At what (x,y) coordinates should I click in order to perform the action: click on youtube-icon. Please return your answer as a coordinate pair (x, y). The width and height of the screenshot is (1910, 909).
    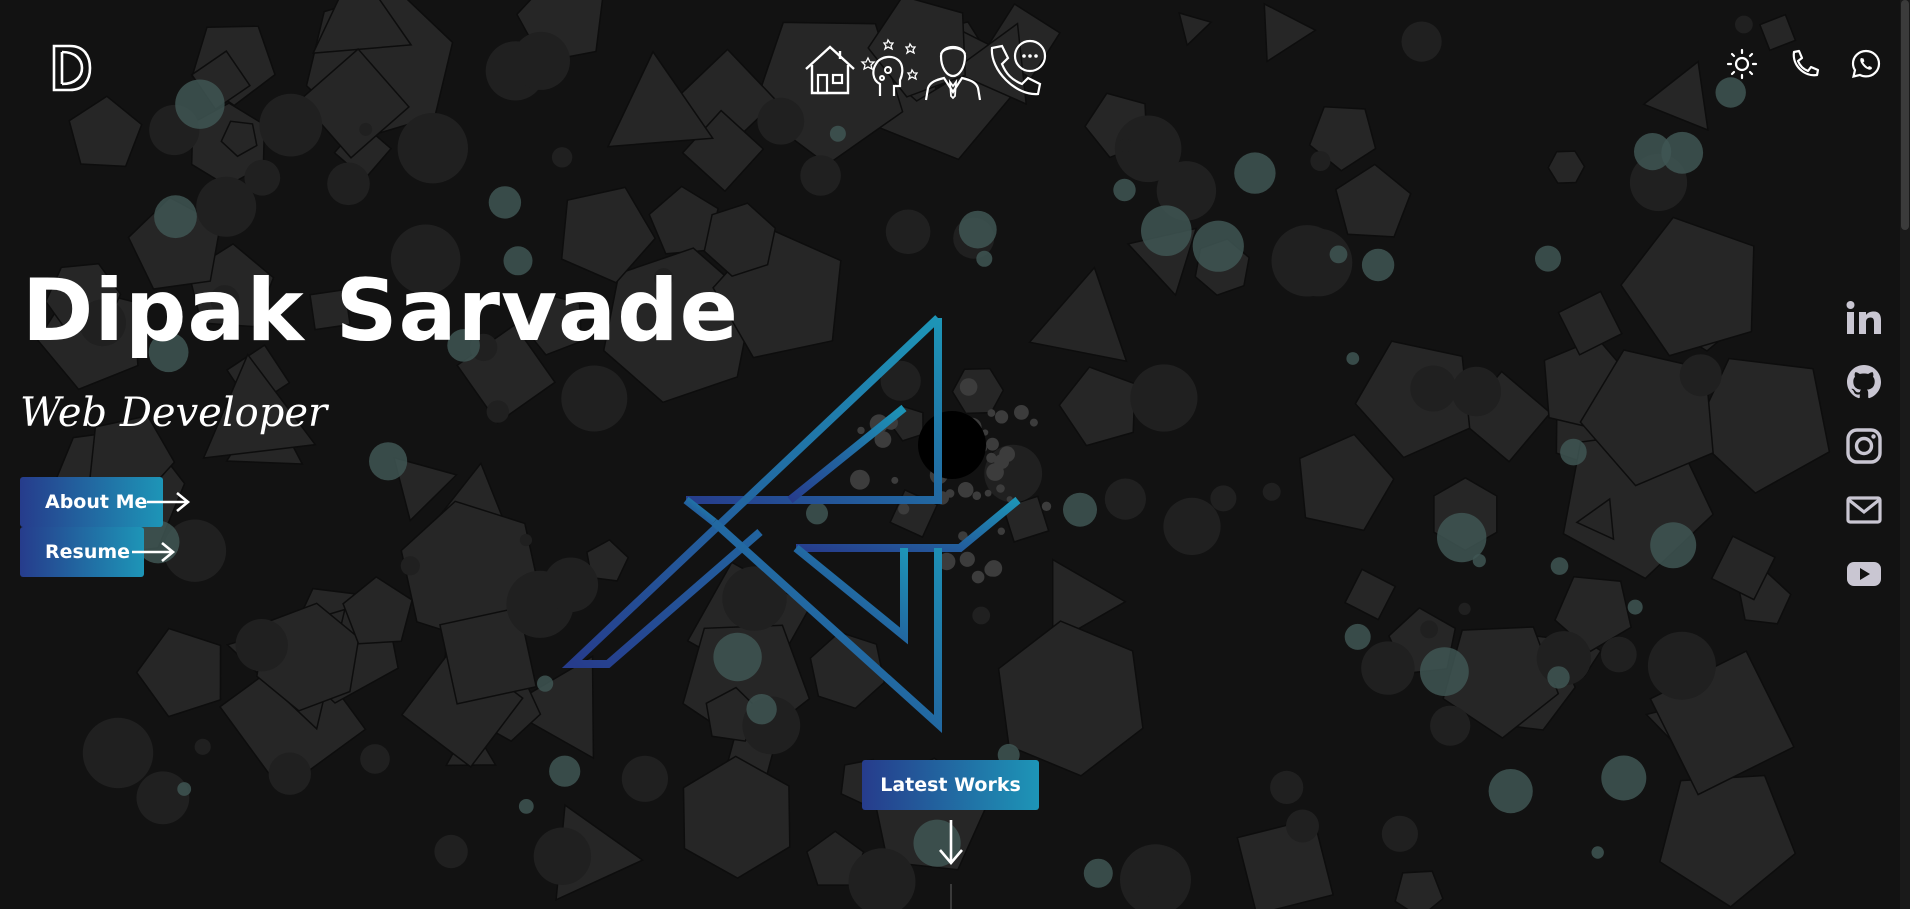
    Looking at the image, I should click on (1864, 574).